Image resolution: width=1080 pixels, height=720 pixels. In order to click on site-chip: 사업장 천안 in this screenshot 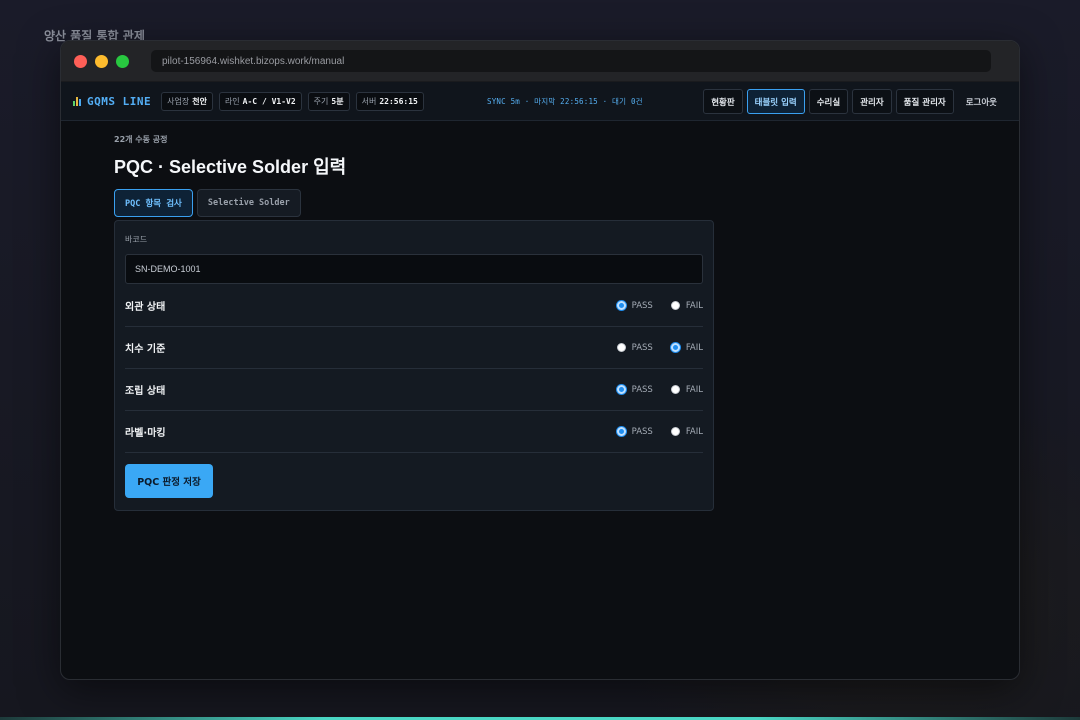, I will do `click(187, 101)`.